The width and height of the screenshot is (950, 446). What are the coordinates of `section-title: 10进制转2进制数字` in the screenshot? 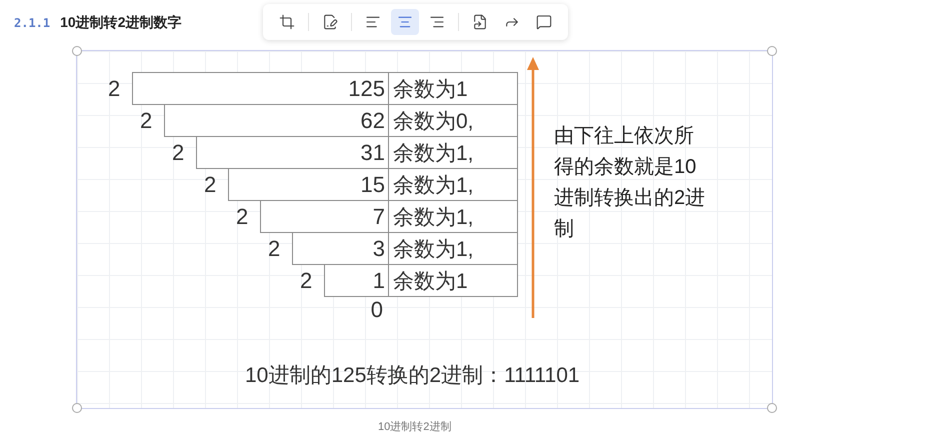 It's located at (121, 23).